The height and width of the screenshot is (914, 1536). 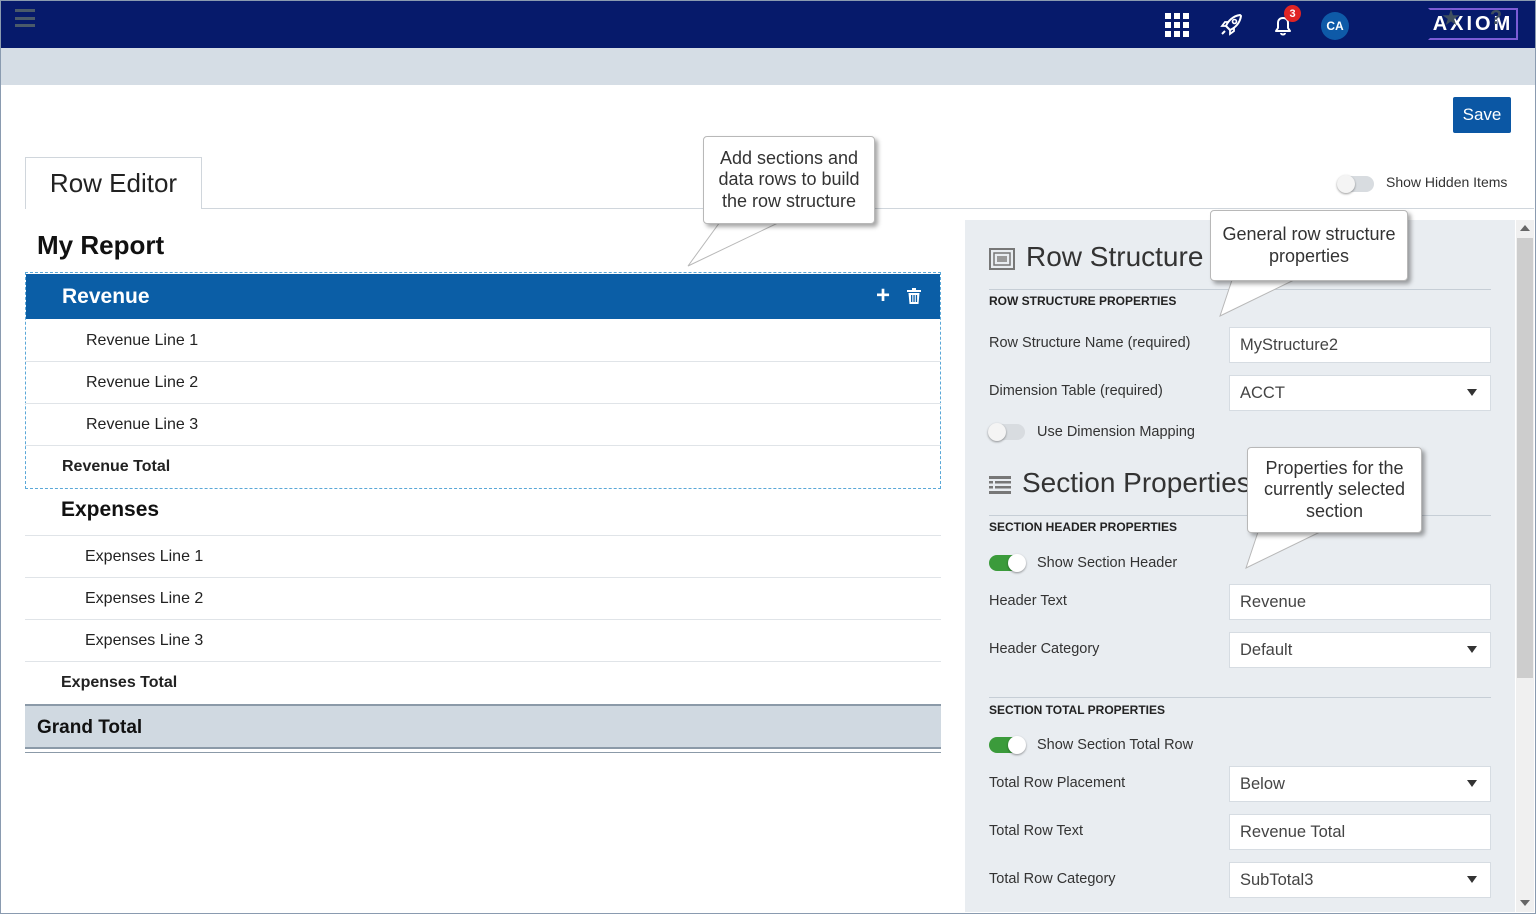 What do you see at coordinates (483, 641) in the screenshot?
I see `list-item: Expenses Line 3` at bounding box center [483, 641].